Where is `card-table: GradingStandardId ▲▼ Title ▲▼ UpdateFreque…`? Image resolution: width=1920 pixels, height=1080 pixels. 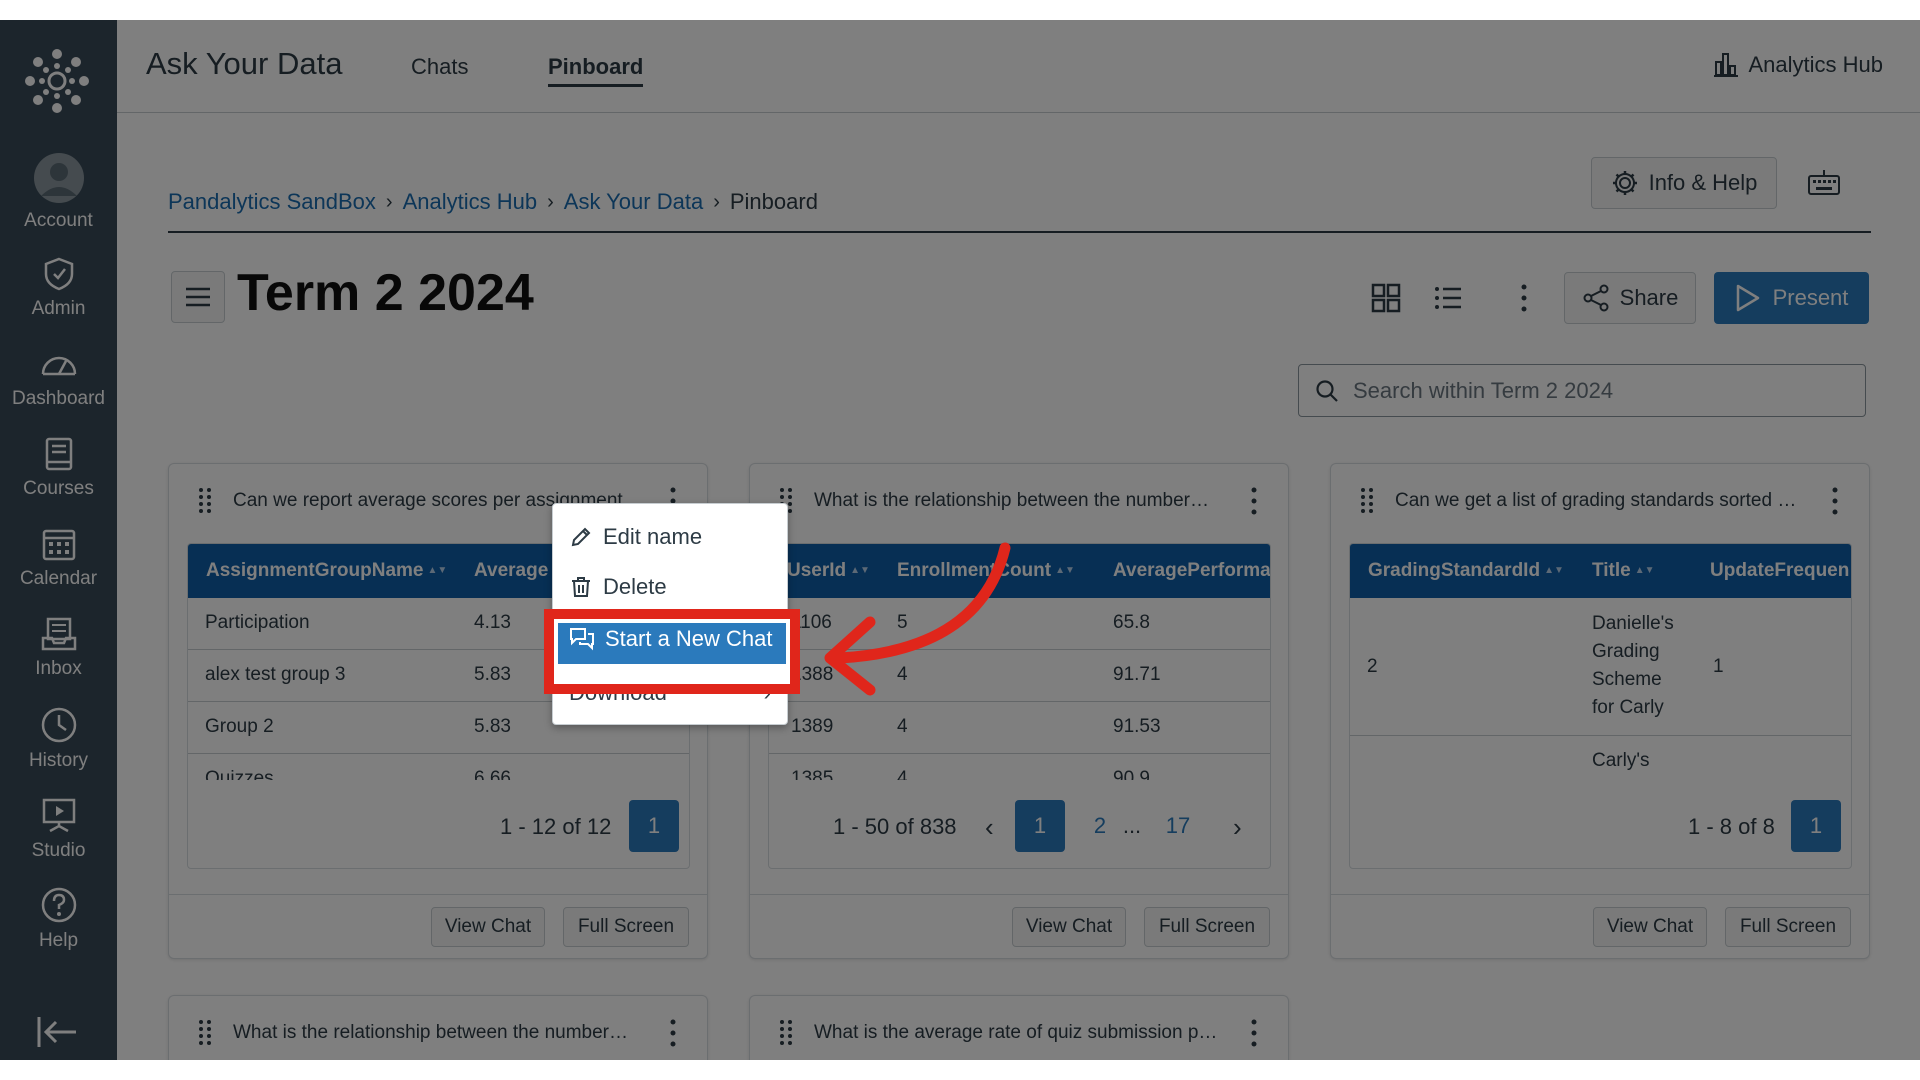
card-table: GradingStandardId ▲▼ Title ▲▼ UpdateFreque… is located at coordinates (1600, 706).